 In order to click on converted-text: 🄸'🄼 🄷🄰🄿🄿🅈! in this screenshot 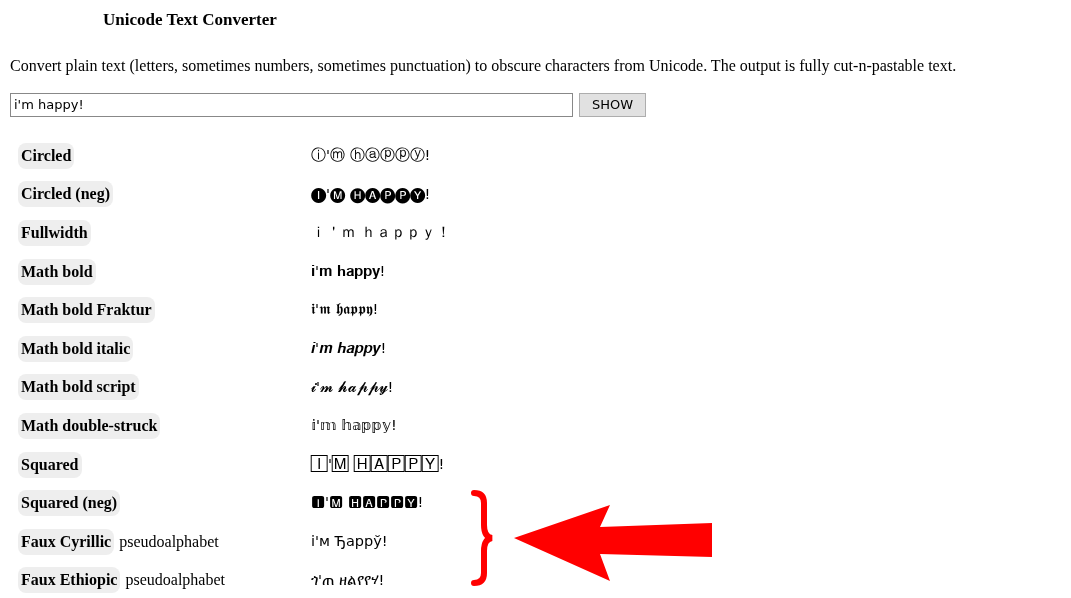, I will do `click(378, 464)`.